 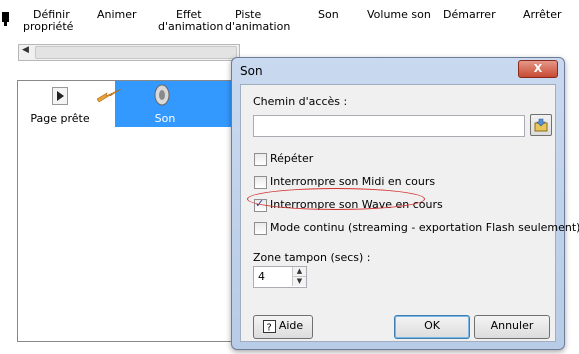 What do you see at coordinates (136, 52) in the screenshot?
I see `scrollbar-thumb` at bounding box center [136, 52].